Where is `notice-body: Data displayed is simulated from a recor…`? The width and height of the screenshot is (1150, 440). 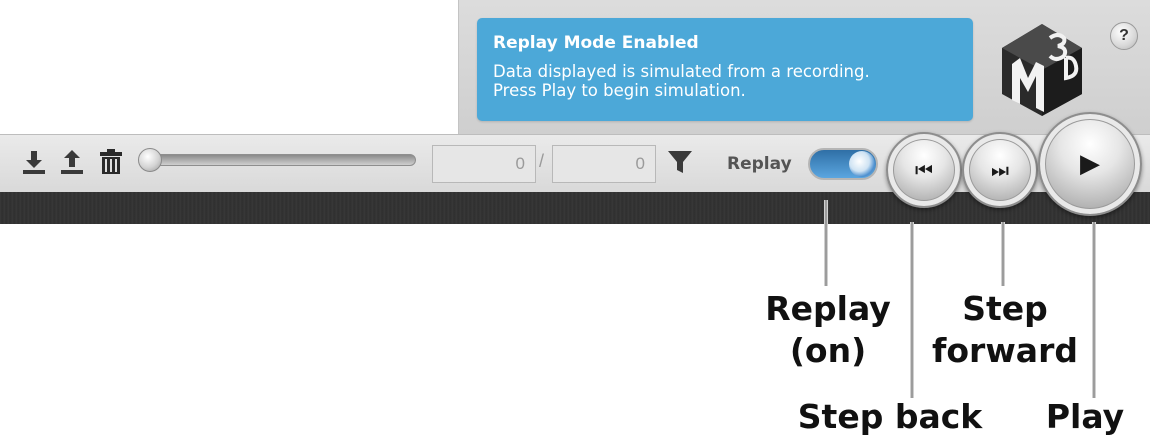
notice-body: Data displayed is simulated from a recor… is located at coordinates (725, 81).